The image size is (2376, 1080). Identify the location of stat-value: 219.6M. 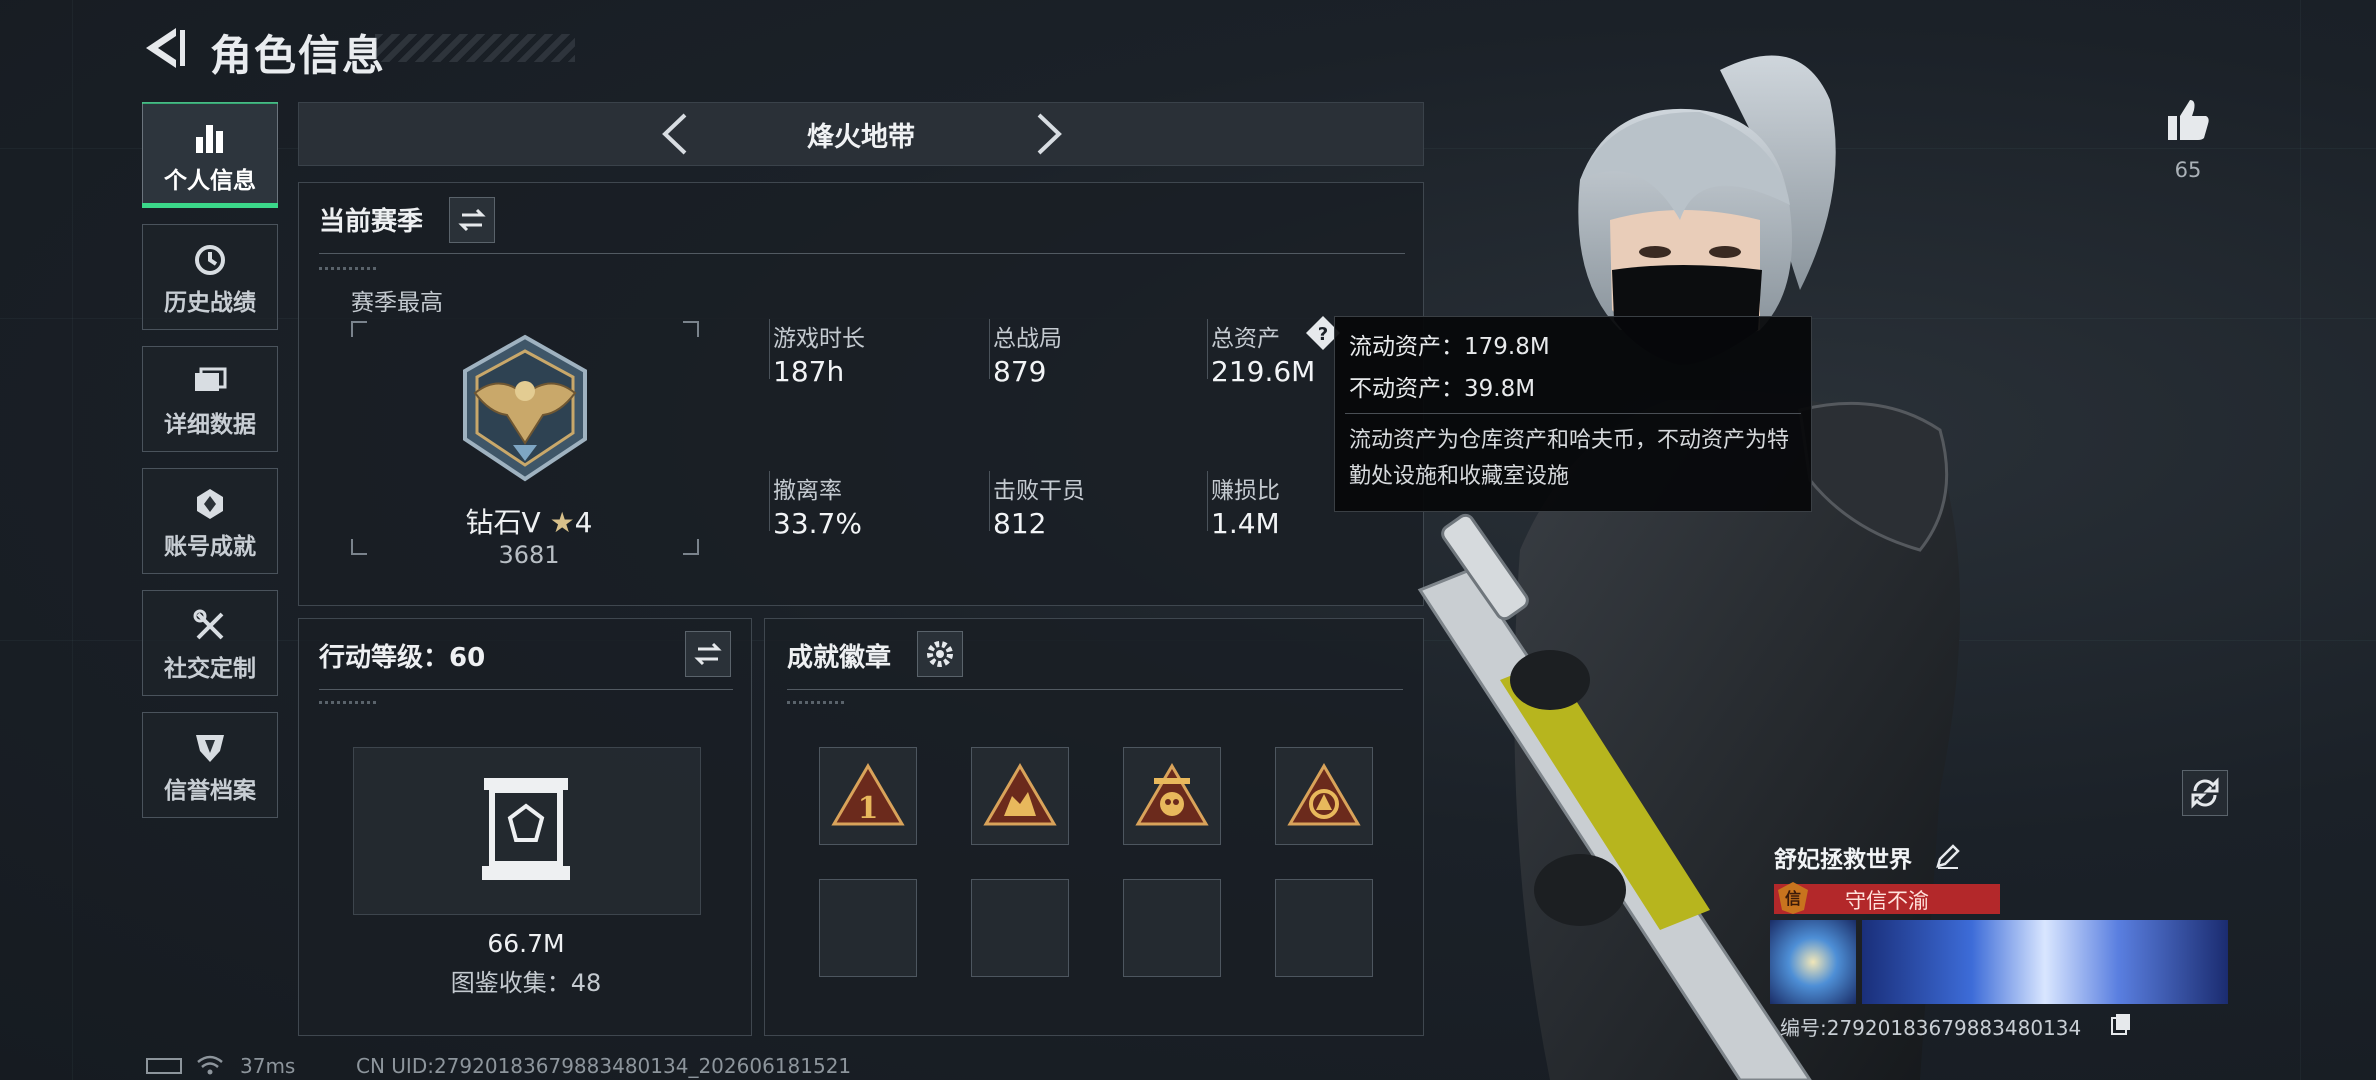
(1263, 371).